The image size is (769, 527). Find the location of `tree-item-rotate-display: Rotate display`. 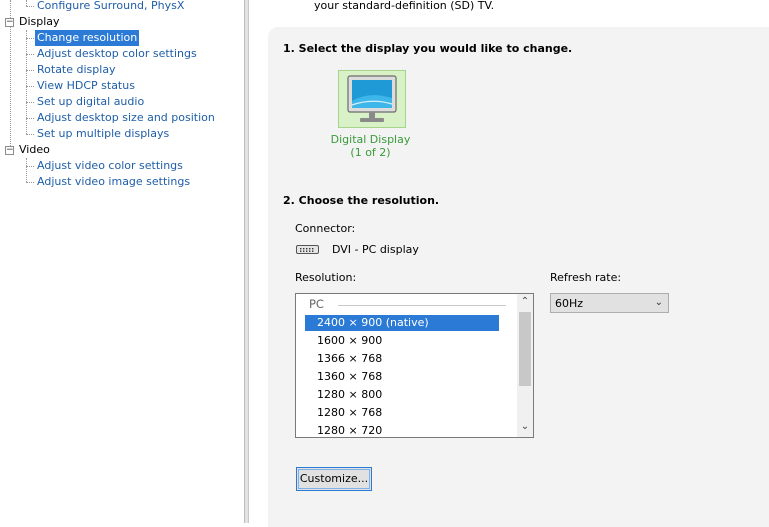

tree-item-rotate-display: Rotate display is located at coordinates (76, 70).